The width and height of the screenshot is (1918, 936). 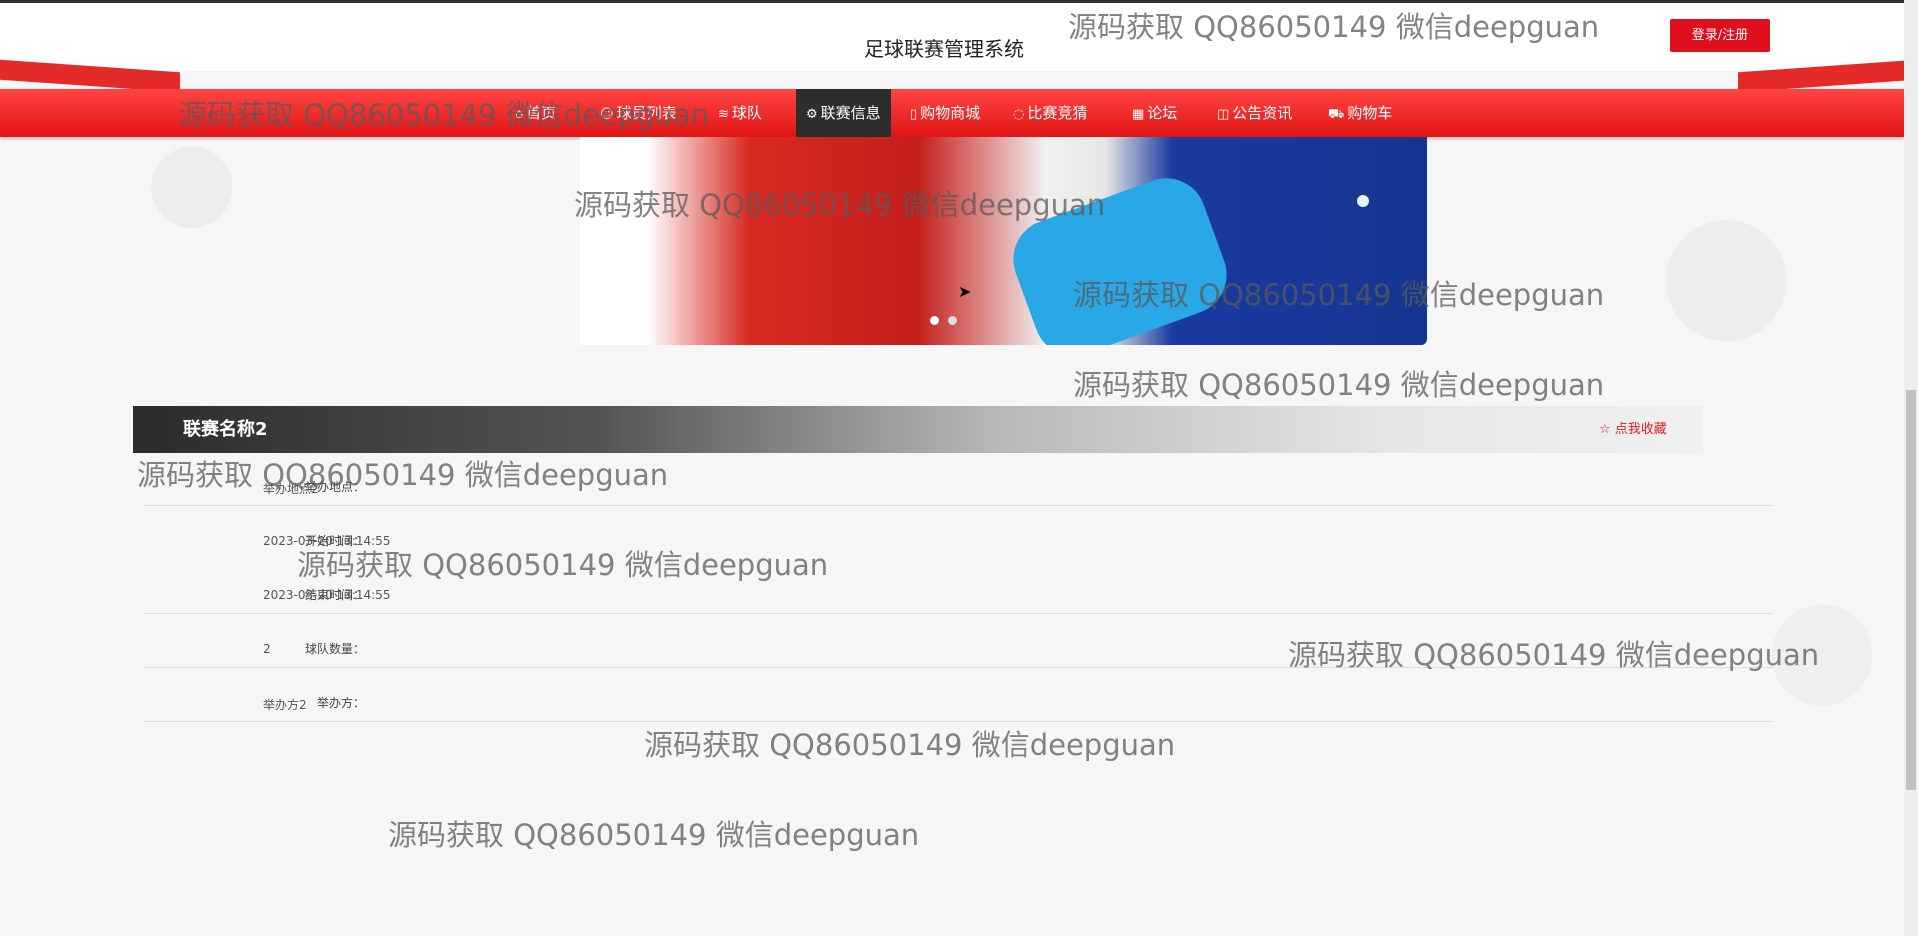 I want to click on info-row-end-time: 结束时间： 2023-03-20 13:14:55, so click(x=953, y=612).